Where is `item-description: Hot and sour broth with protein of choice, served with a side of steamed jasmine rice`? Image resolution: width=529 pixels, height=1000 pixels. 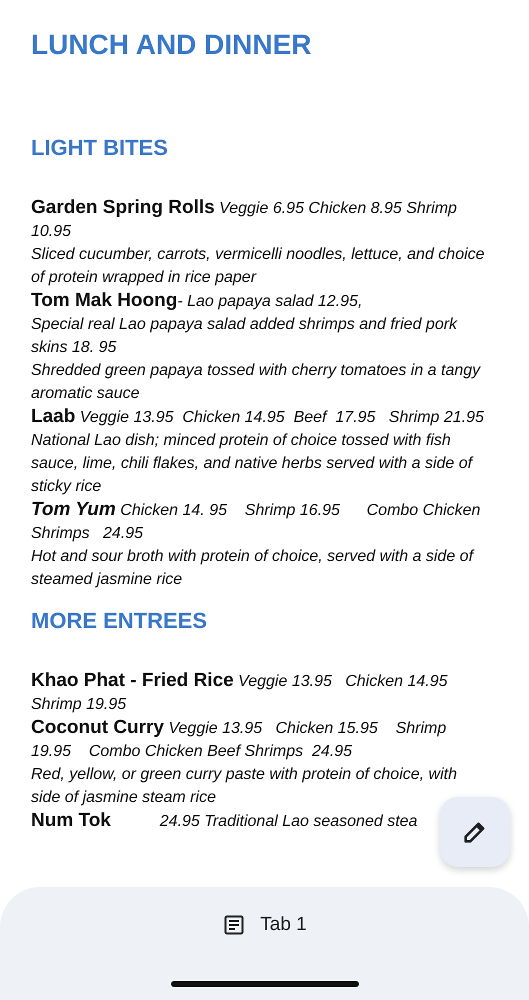
item-description: Hot and sour broth with protein of choice, served with a side of steamed jasmine rice is located at coordinates (253, 568).